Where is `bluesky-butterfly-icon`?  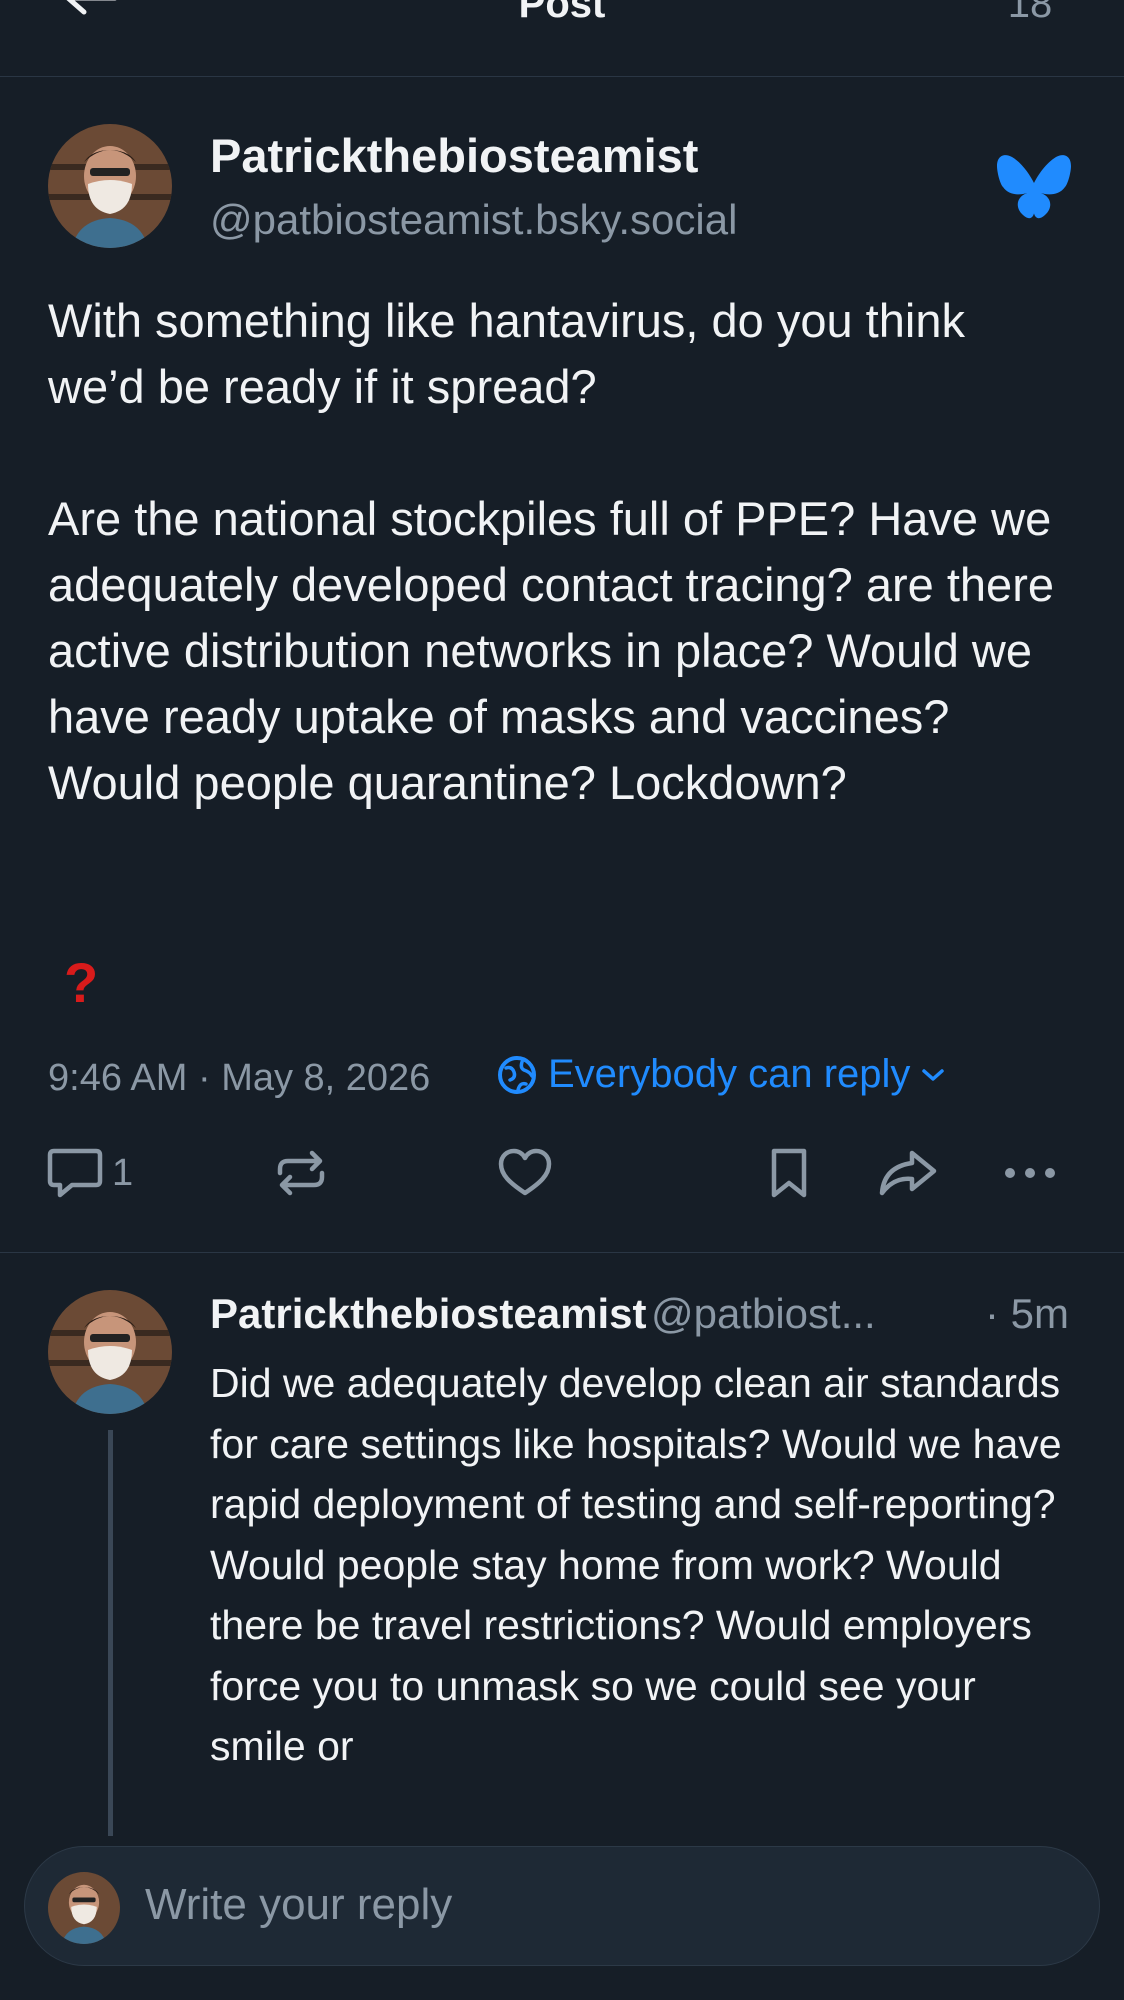 bluesky-butterfly-icon is located at coordinates (1034, 187).